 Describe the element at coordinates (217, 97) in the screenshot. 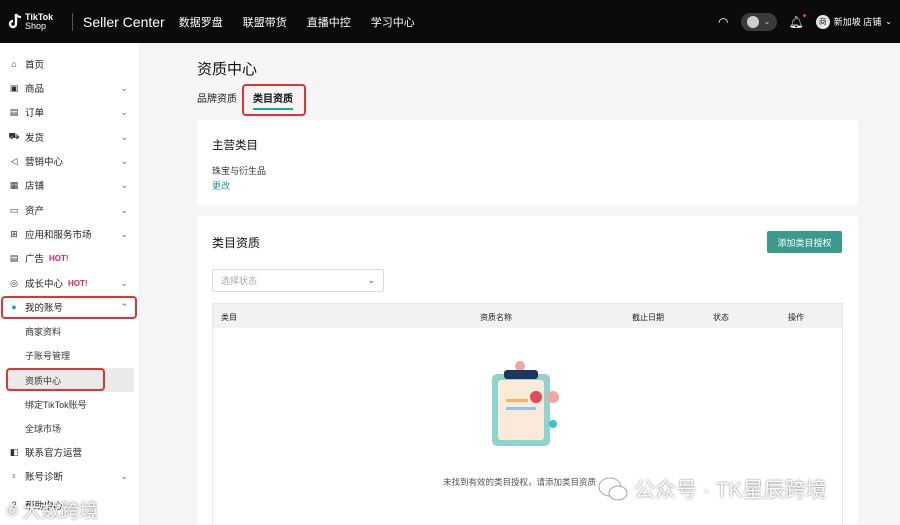

I see `tab-brand-qualification: 品牌资质` at that location.